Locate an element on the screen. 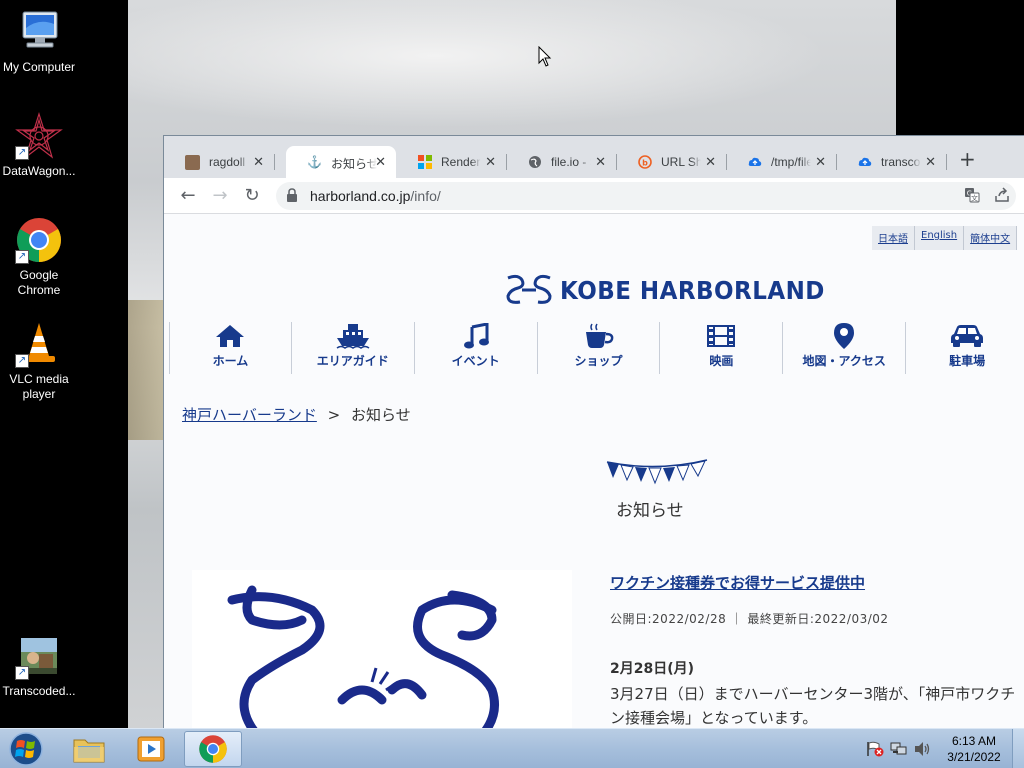 This screenshot has height=768, width=1024. mouse-cursor-icon is located at coordinates (545, 56).